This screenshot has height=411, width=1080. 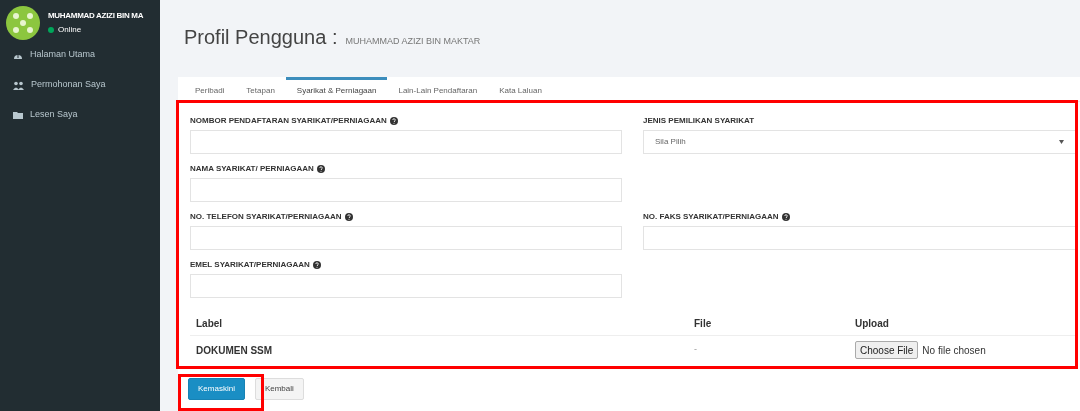 What do you see at coordinates (96, 16) in the screenshot?
I see `user-name: MUHAMMAD AZIZI BIN MA` at bounding box center [96, 16].